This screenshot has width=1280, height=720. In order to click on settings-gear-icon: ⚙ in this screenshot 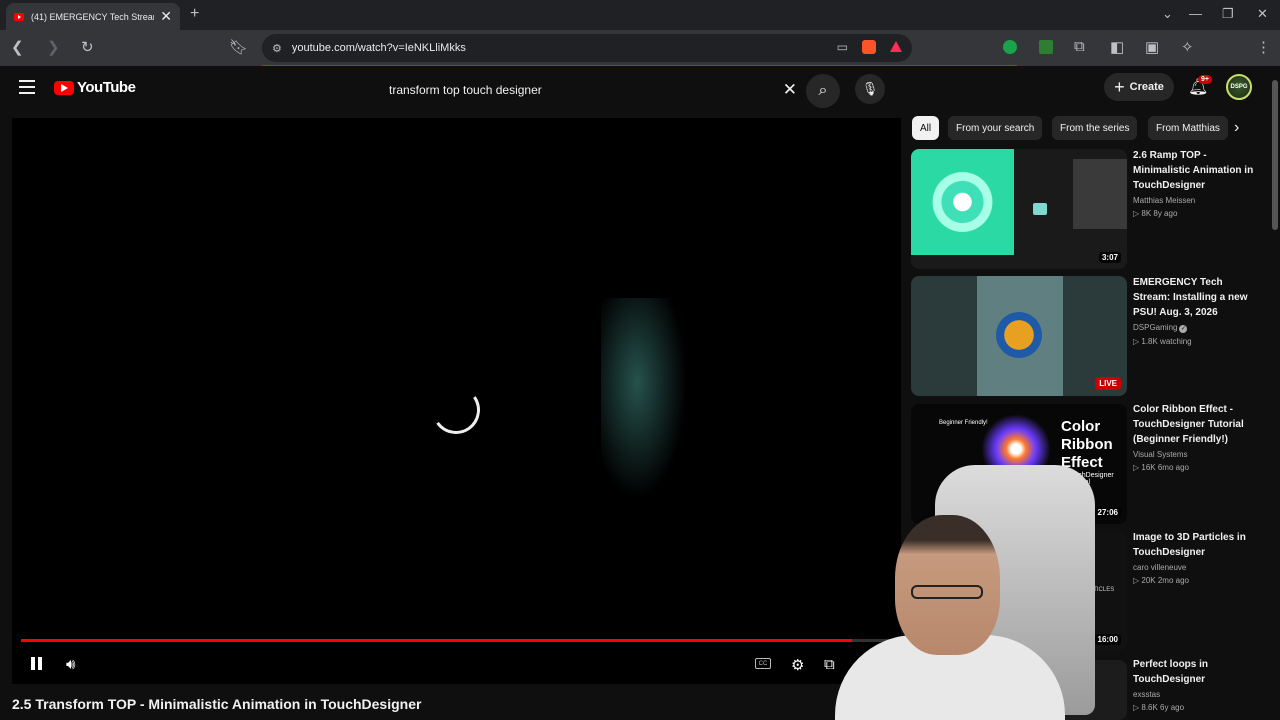, I will do `click(797, 665)`.